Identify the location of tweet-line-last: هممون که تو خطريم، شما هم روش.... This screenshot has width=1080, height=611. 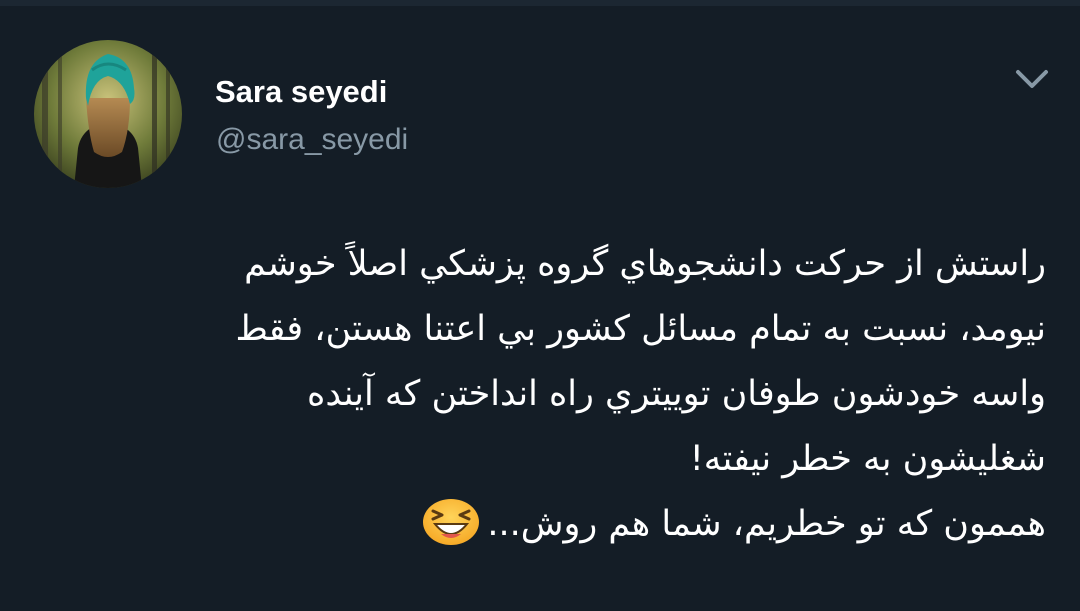
(543, 524).